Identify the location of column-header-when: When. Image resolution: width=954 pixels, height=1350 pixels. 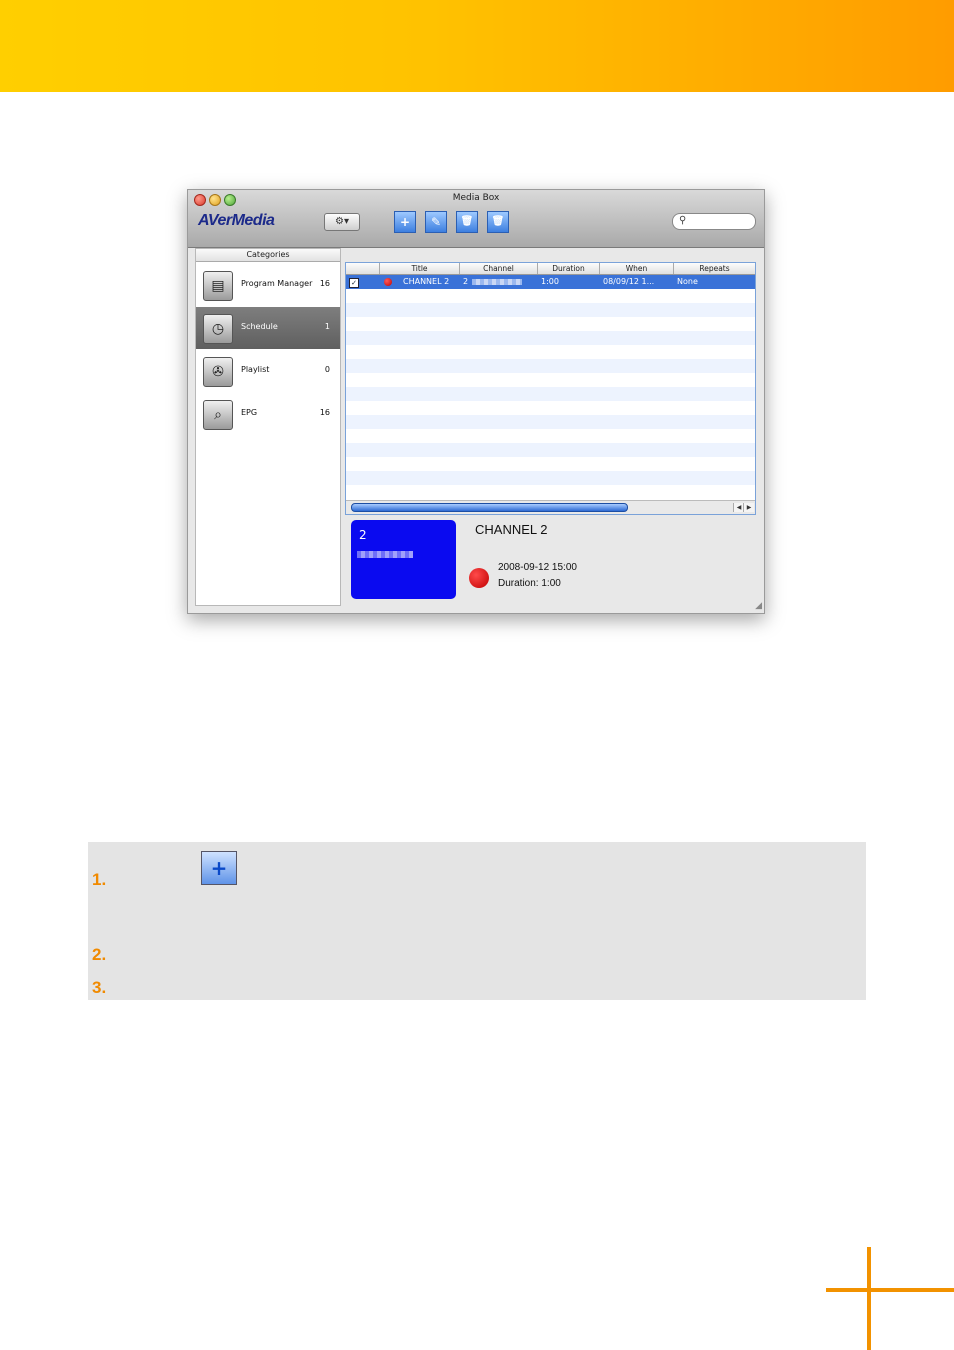
(637, 268).